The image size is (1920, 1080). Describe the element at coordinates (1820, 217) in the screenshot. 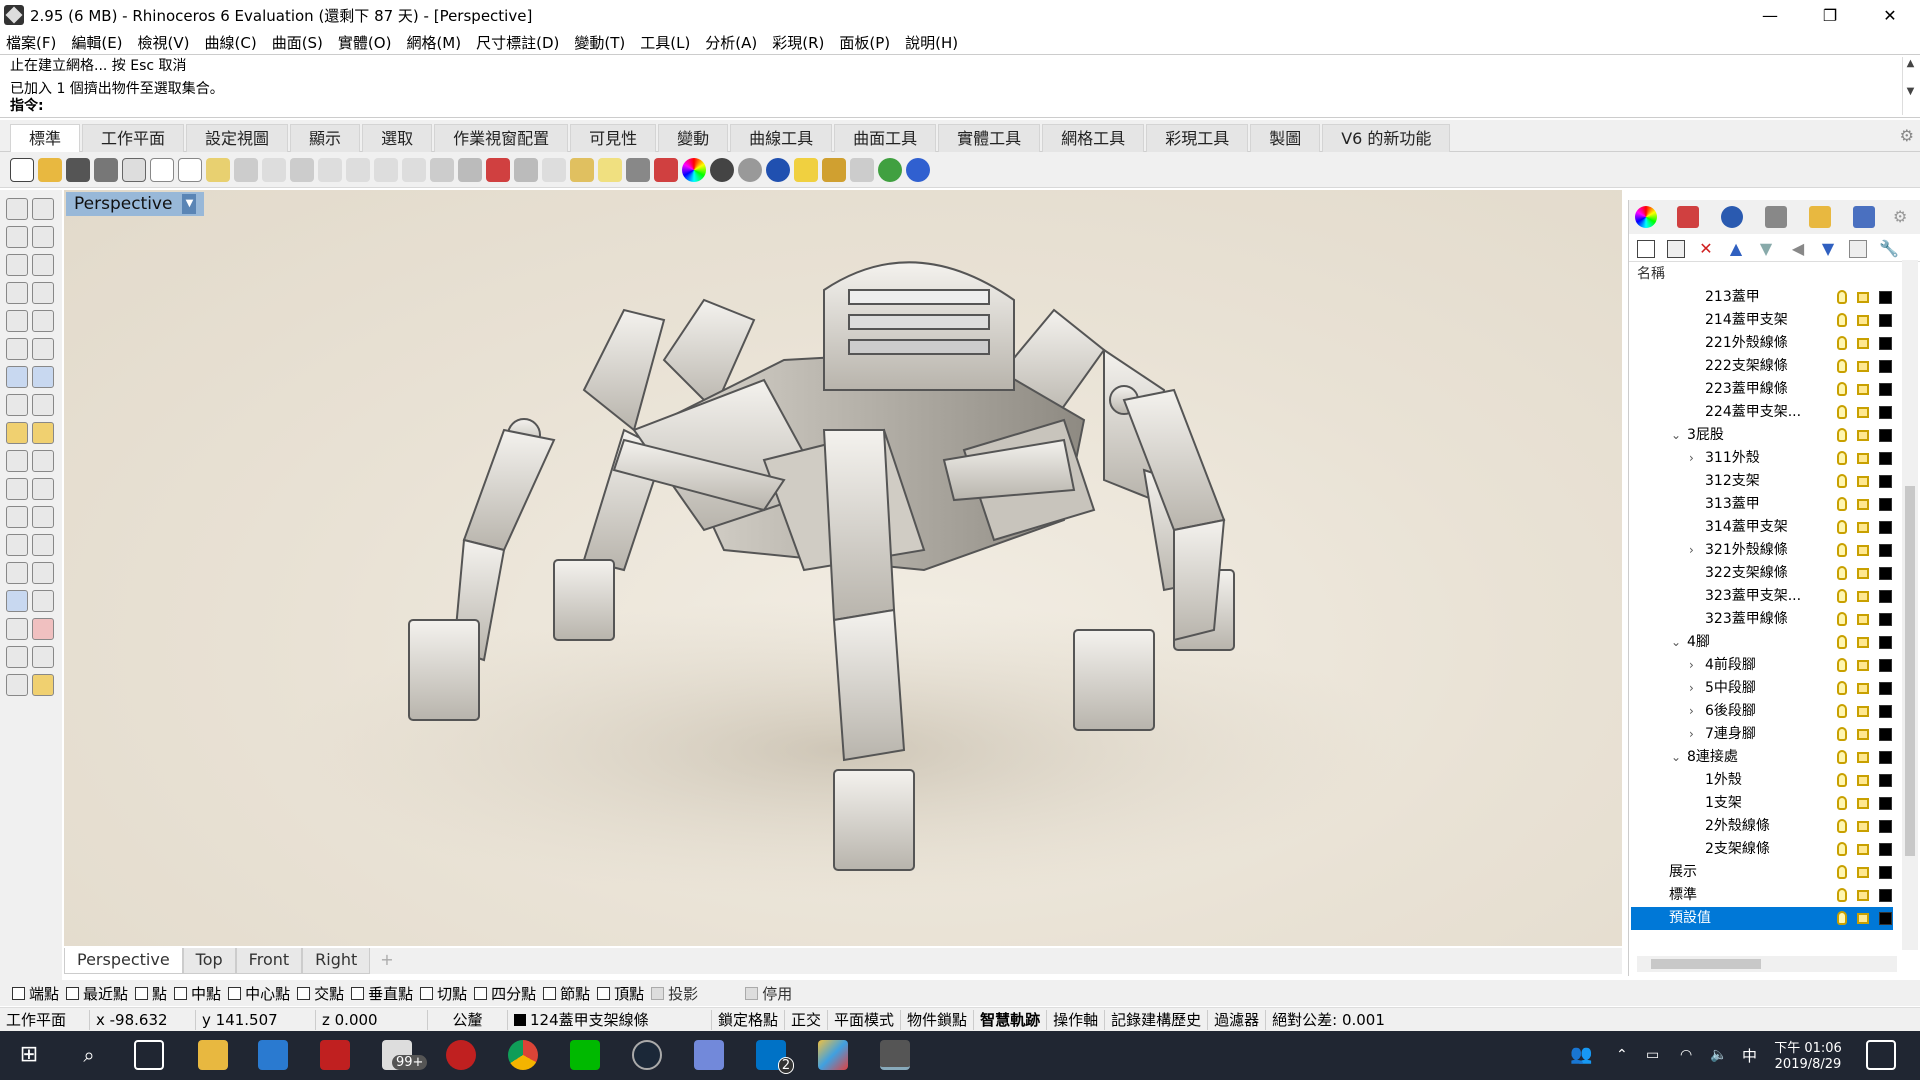

I see `libraries-tab-icon` at that location.